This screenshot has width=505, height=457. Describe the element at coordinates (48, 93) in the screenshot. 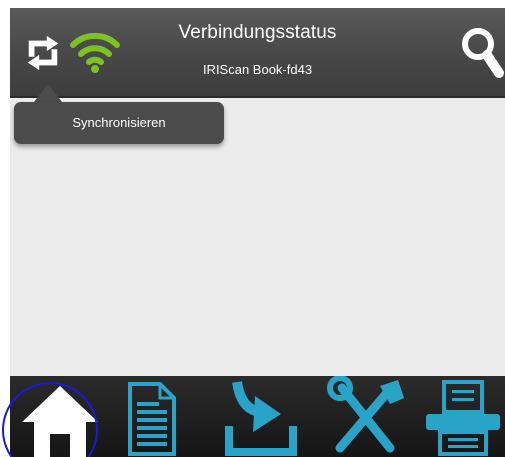

I see `tooltip-arrow` at that location.